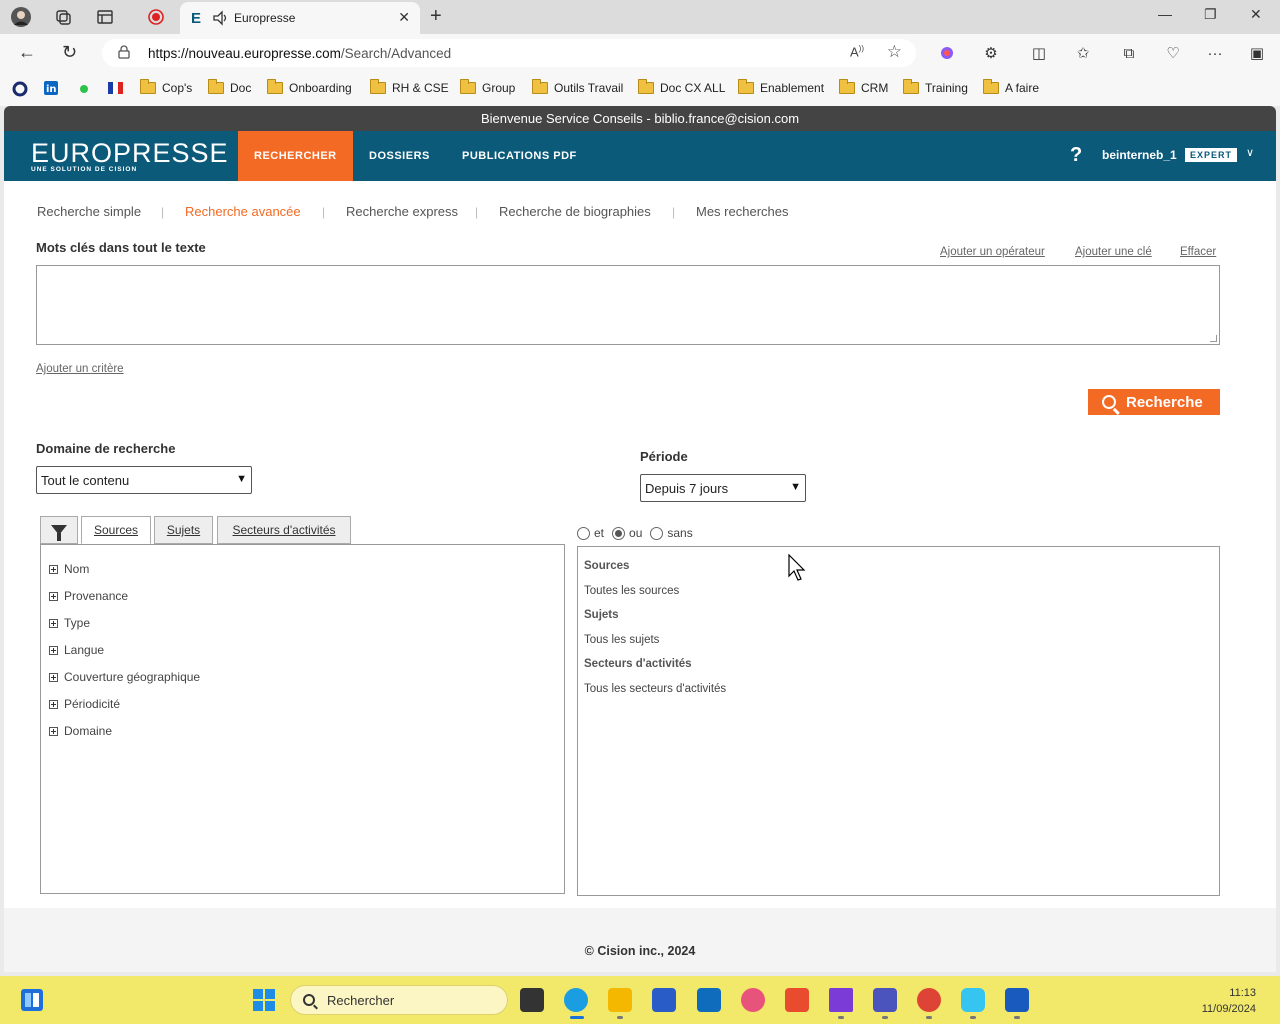  What do you see at coordinates (295, 156) in the screenshot?
I see `nav-rechercher: RECHERCHER` at bounding box center [295, 156].